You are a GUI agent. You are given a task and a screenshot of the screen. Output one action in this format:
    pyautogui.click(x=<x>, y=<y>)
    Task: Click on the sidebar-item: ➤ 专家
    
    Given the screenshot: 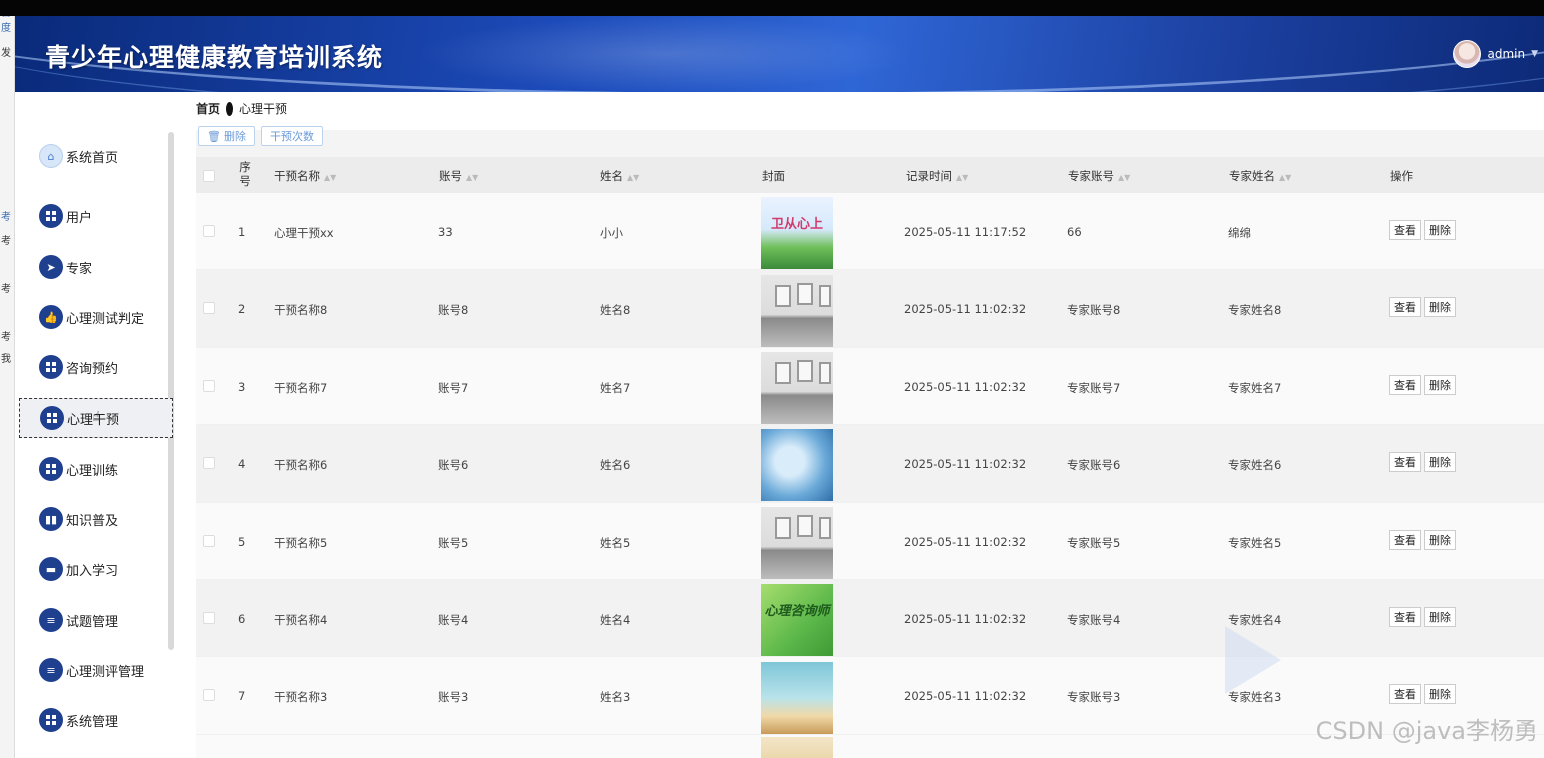 What is the action you would take?
    pyautogui.click(x=96, y=267)
    